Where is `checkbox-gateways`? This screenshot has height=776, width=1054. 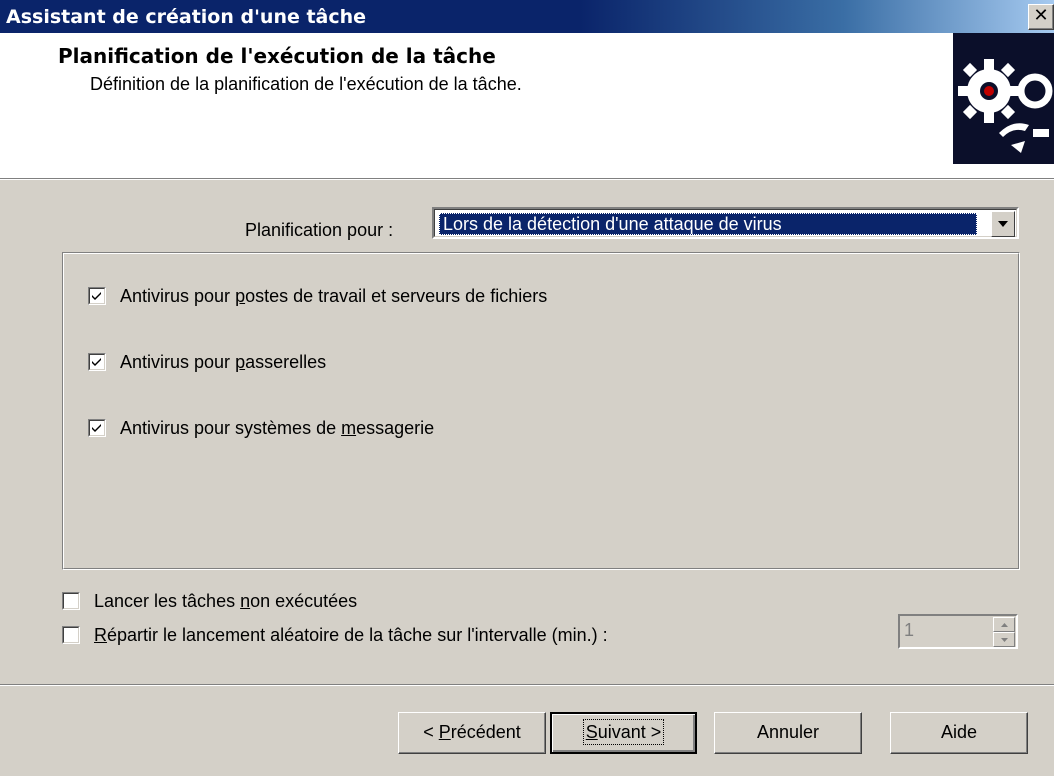
checkbox-gateways is located at coordinates (97, 362).